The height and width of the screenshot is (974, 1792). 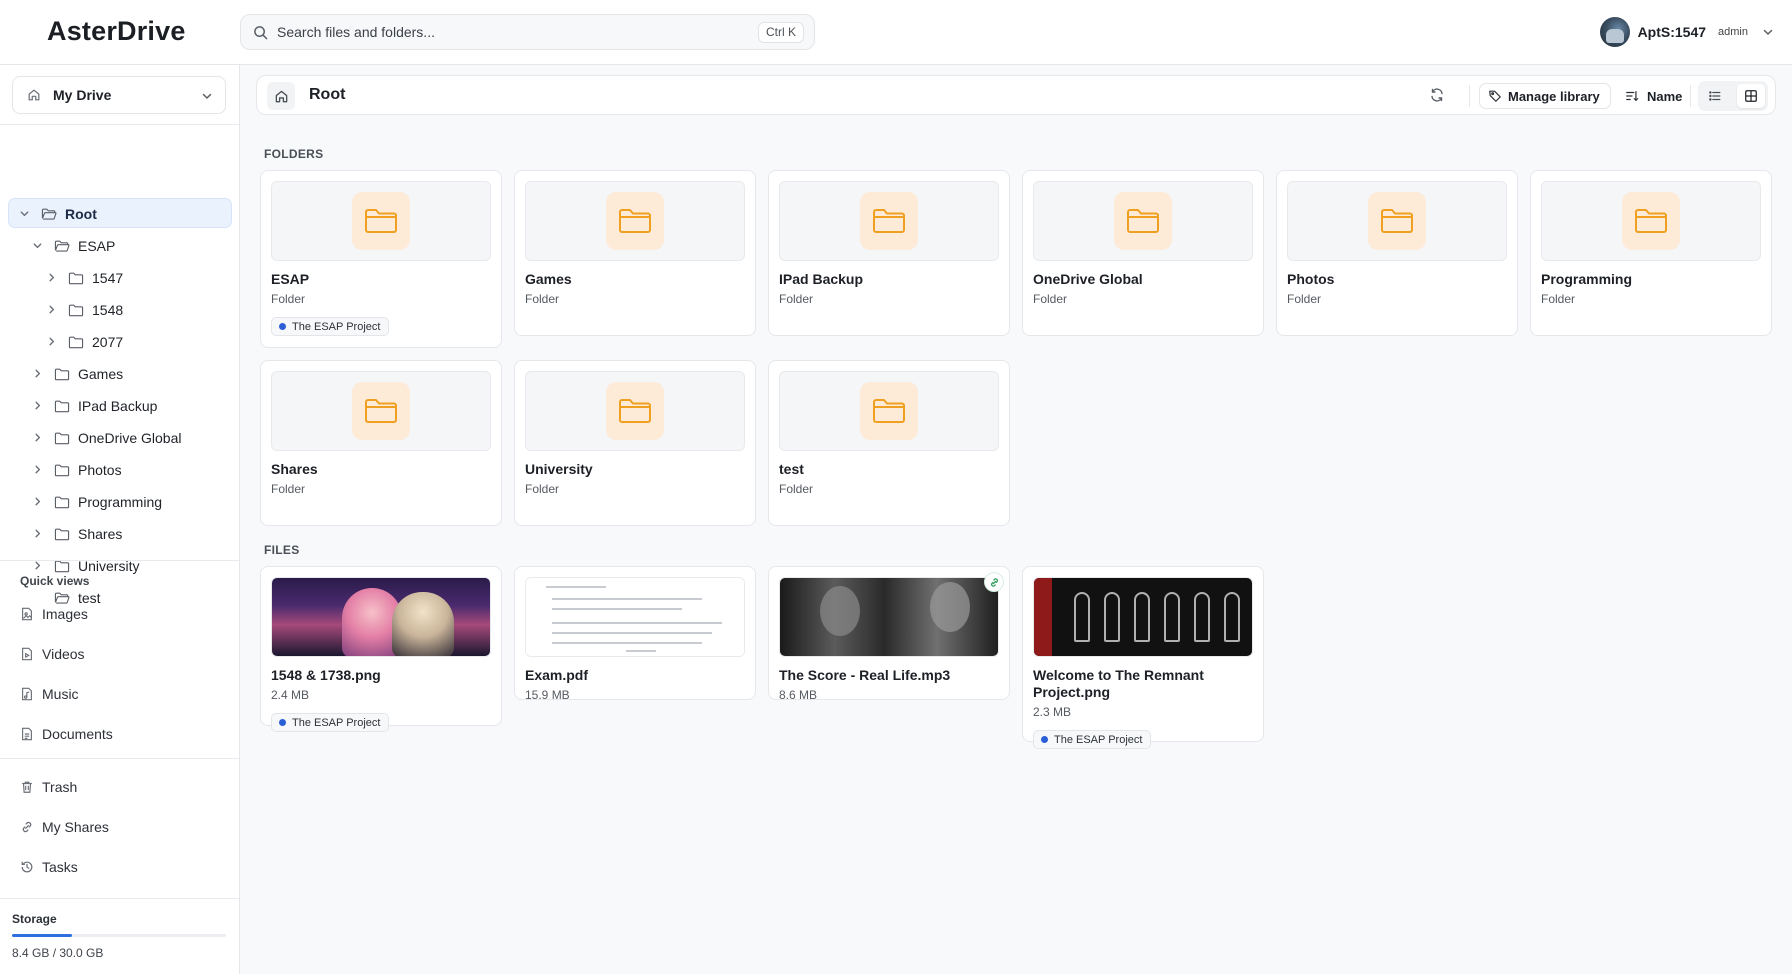 I want to click on manage-library-button: Manage library, so click(x=1545, y=96).